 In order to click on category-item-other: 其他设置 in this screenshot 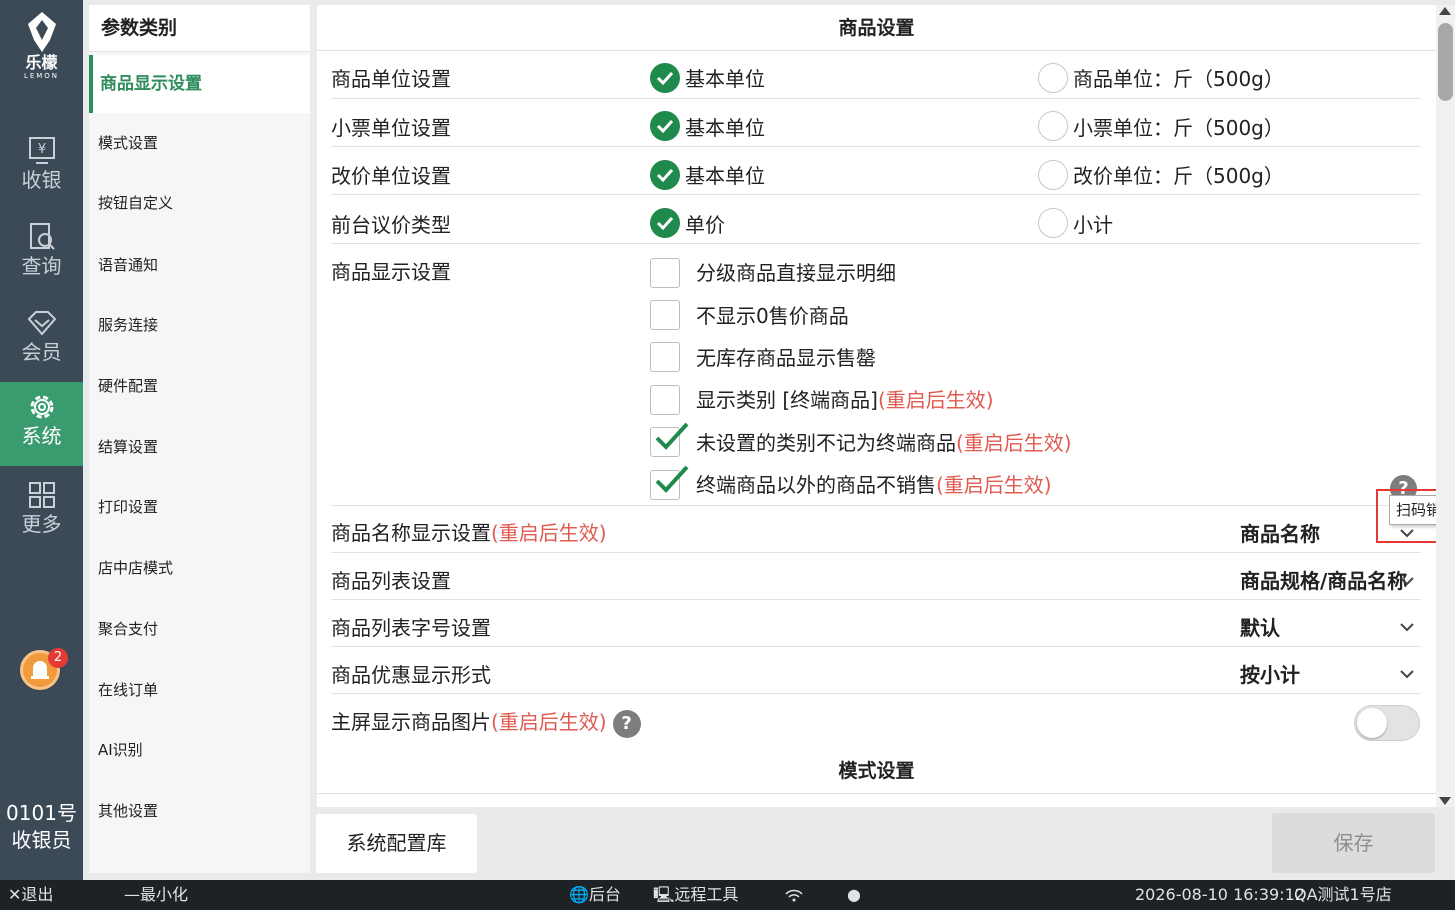, I will do `click(199, 811)`.